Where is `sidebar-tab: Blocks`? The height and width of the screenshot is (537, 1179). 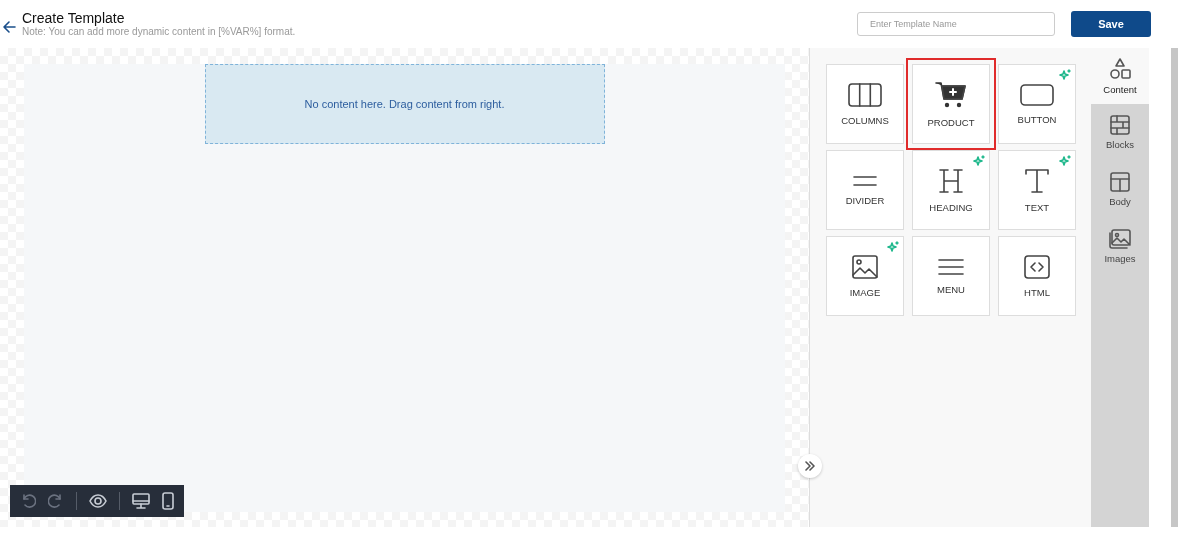 sidebar-tab: Blocks is located at coordinates (1120, 132).